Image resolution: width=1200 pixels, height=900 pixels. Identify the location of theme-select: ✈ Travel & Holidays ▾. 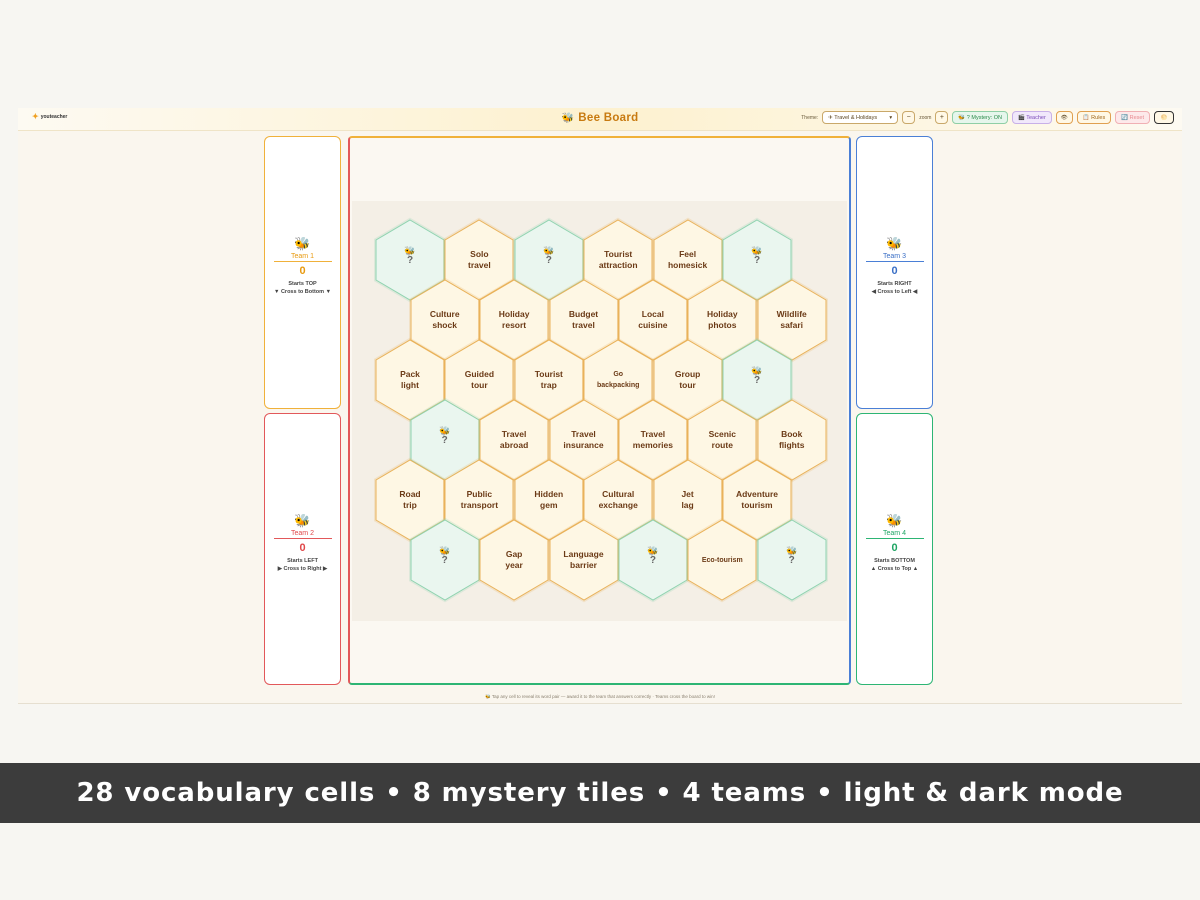
(860, 117).